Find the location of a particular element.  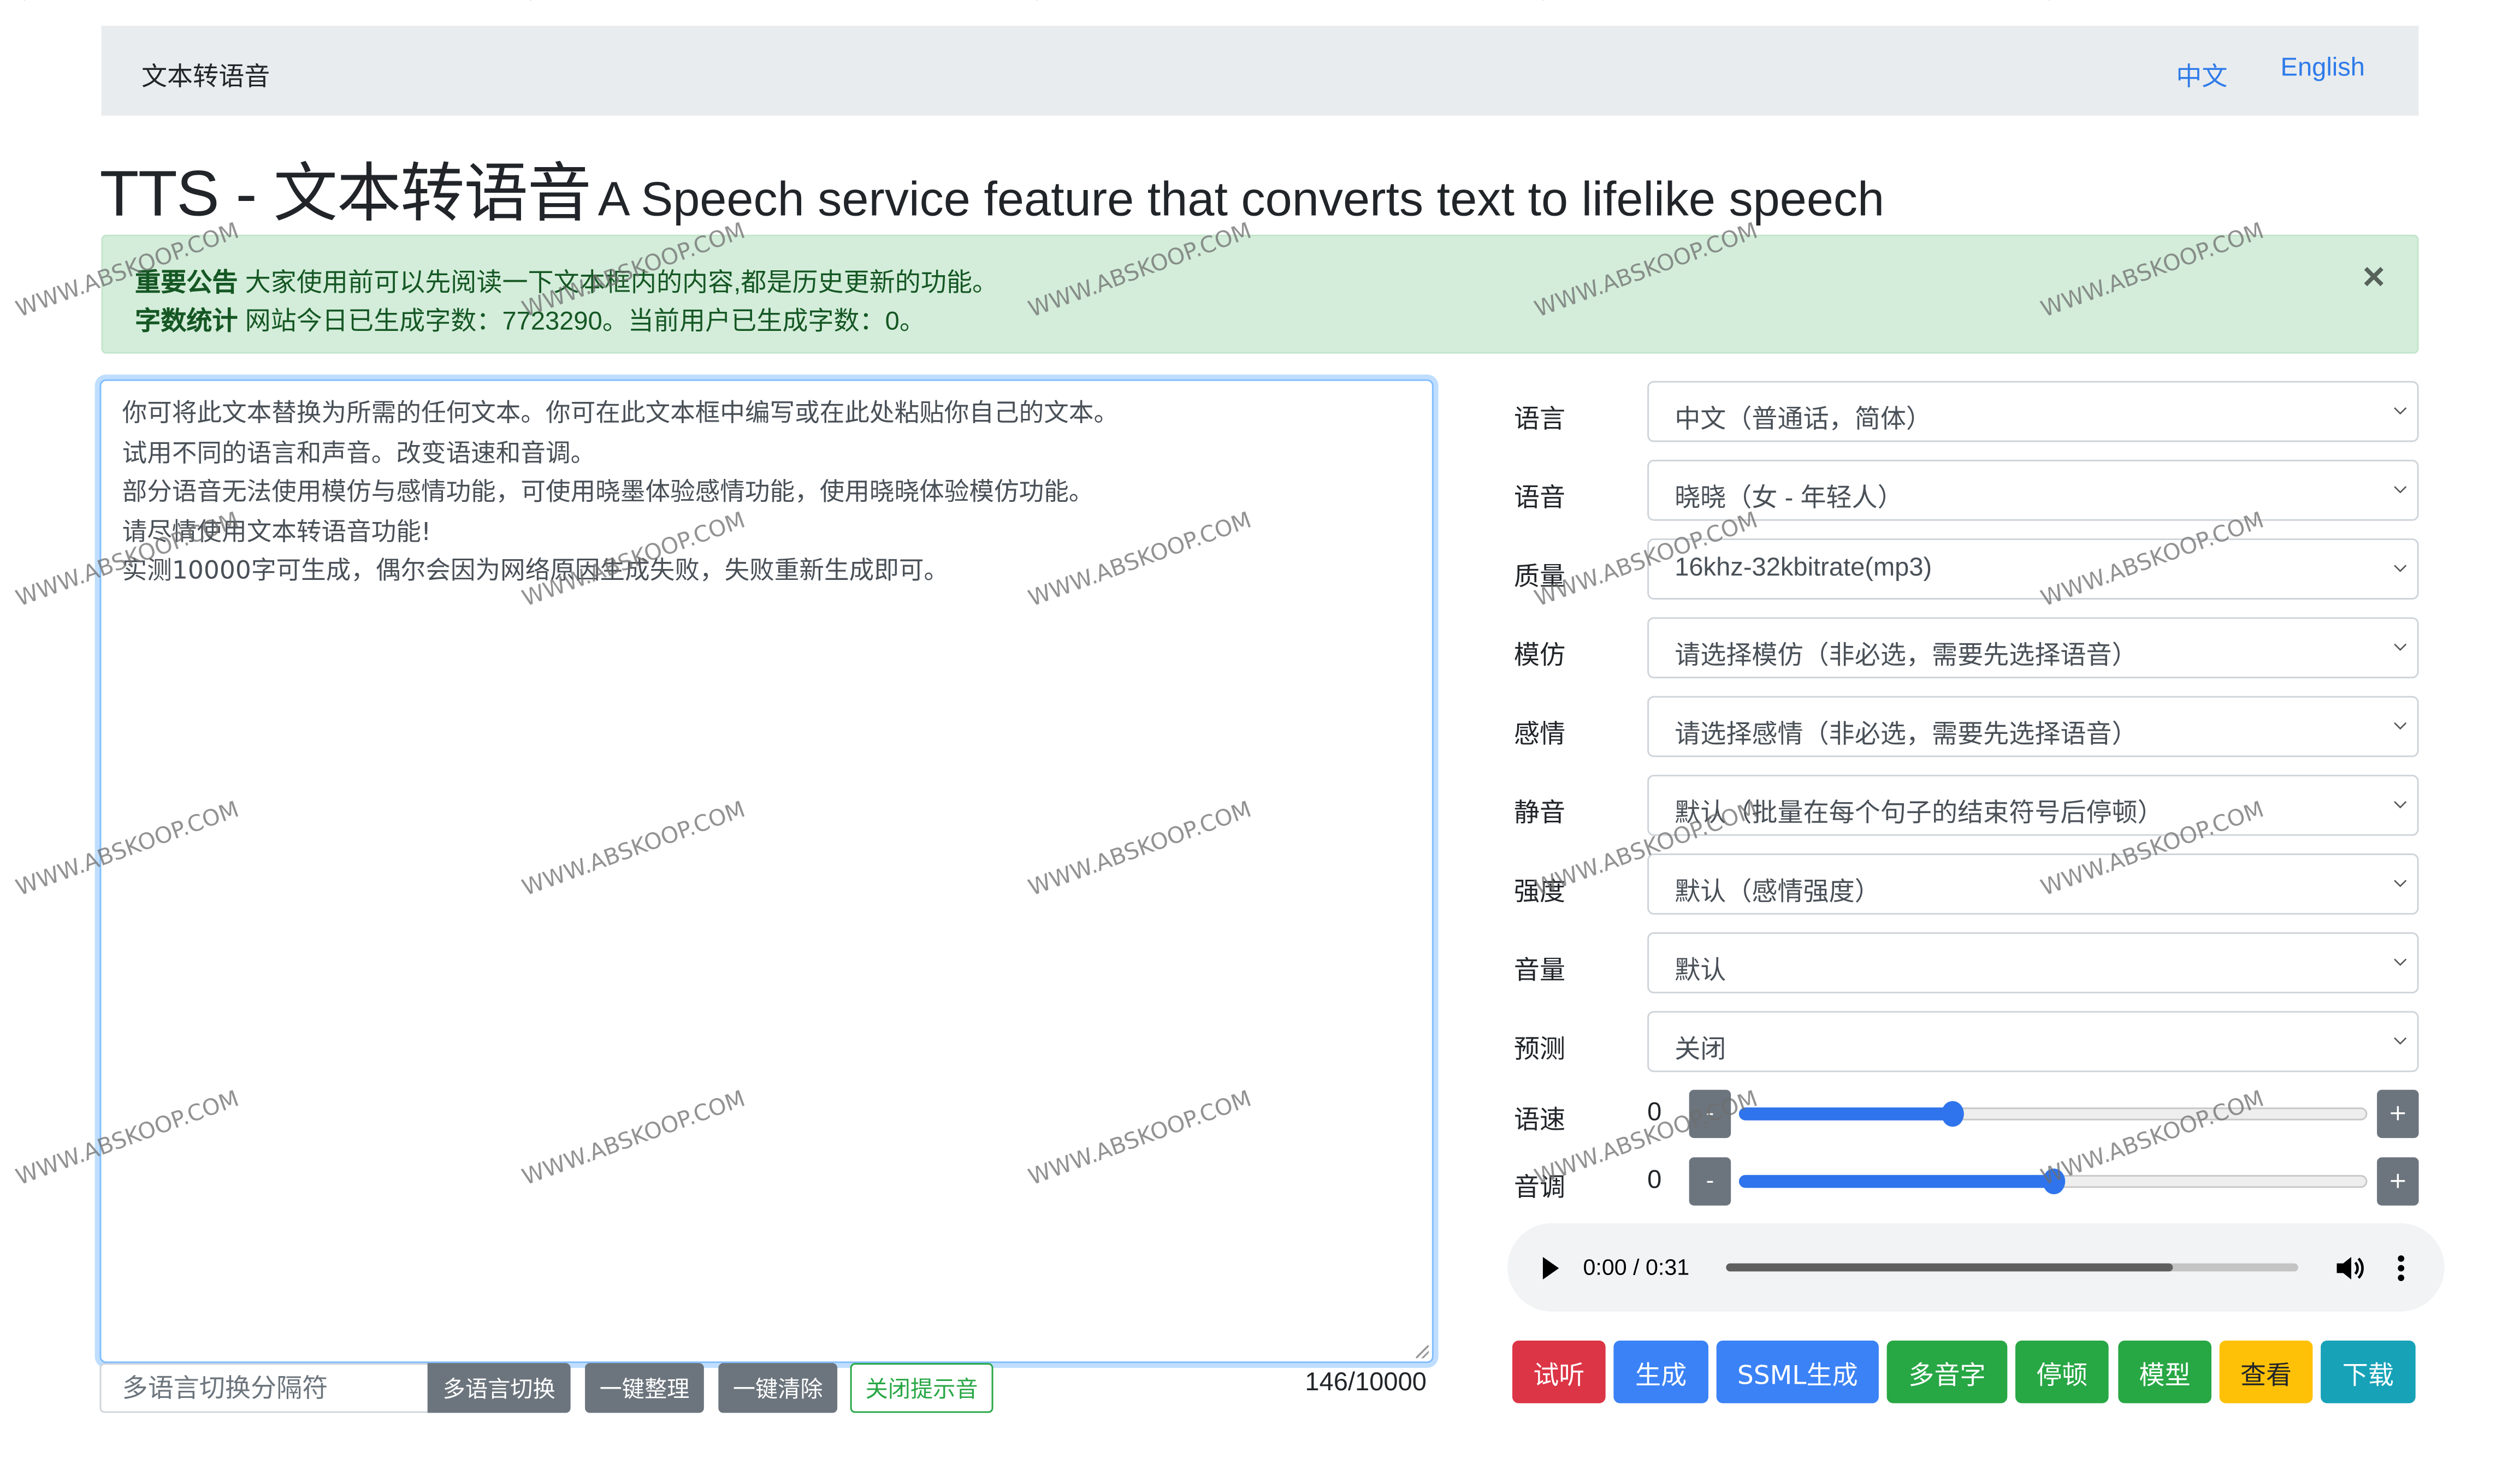

preview-button: 试听 is located at coordinates (1559, 1371).